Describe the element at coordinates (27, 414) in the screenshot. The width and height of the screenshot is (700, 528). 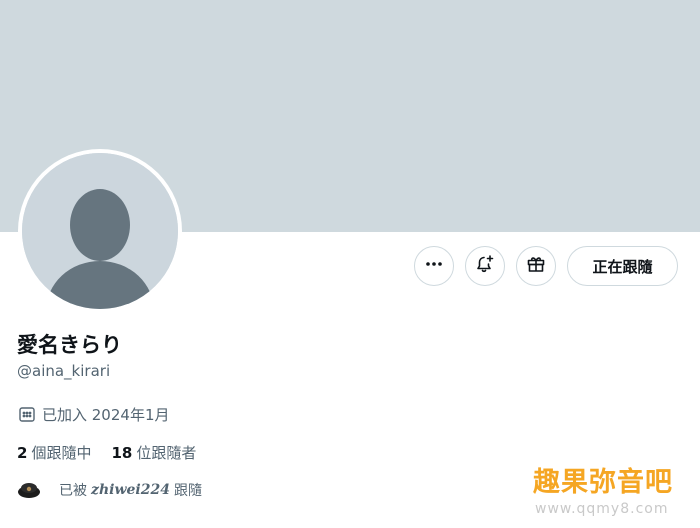
I see `calendar-icon` at that location.